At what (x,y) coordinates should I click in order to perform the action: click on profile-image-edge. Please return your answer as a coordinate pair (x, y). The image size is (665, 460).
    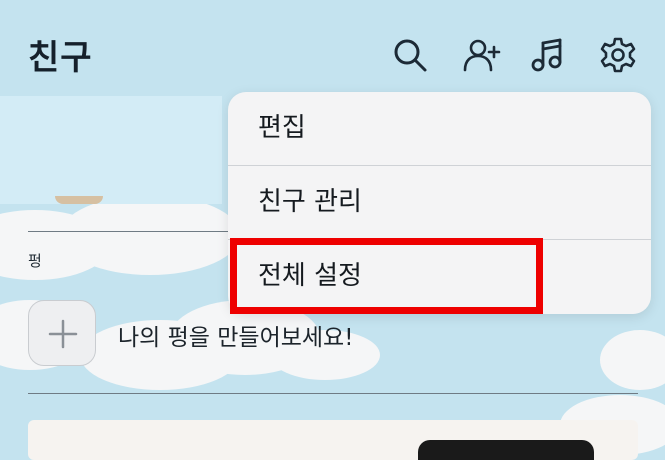
    Looking at the image, I should click on (79, 200).